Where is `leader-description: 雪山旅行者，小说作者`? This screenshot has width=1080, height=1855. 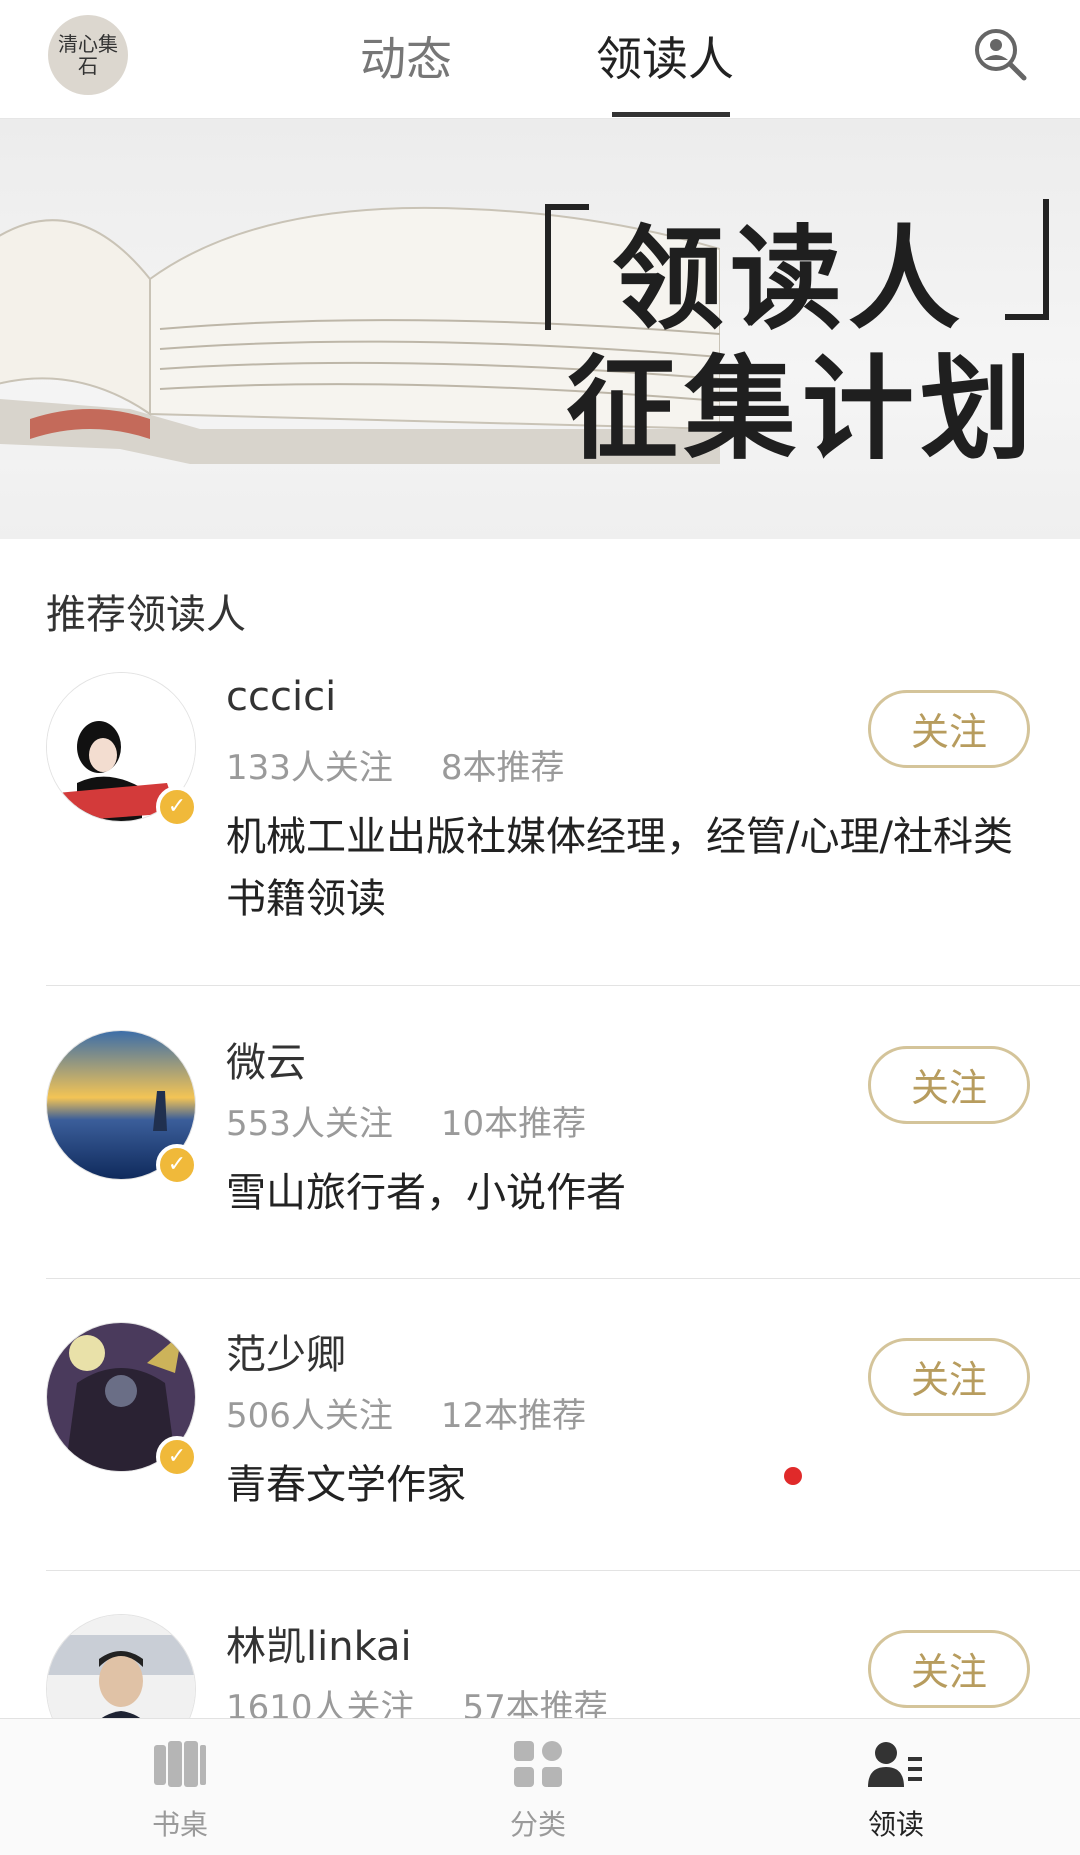 leader-description: 雪山旅行者，小说作者 is located at coordinates (426, 1193).